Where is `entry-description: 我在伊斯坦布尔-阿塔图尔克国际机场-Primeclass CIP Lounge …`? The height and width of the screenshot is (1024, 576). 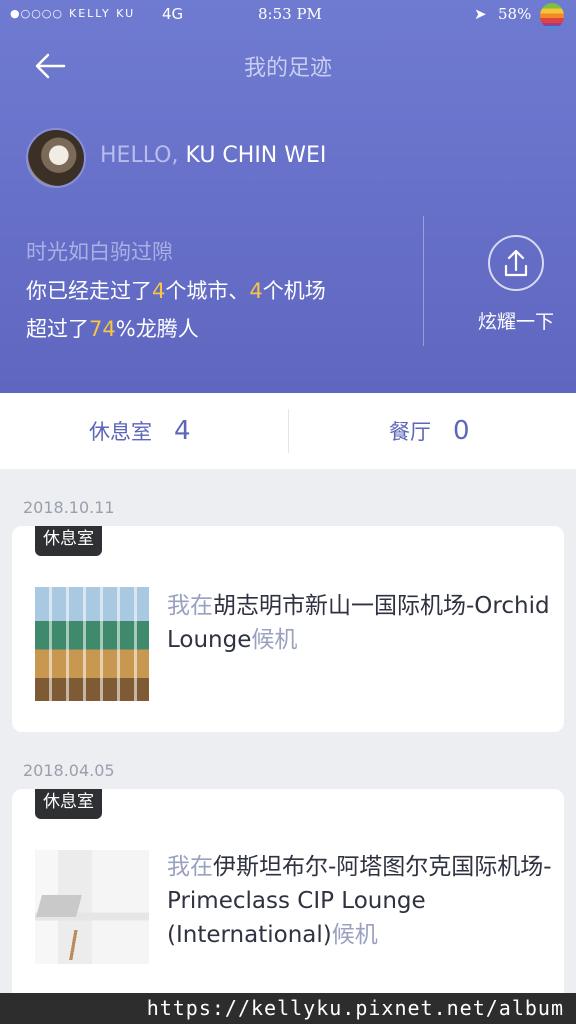
entry-description: 我在伊斯坦布尔-阿塔图尔克国际机场-Primeclass CIP Lounge … is located at coordinates (359, 901).